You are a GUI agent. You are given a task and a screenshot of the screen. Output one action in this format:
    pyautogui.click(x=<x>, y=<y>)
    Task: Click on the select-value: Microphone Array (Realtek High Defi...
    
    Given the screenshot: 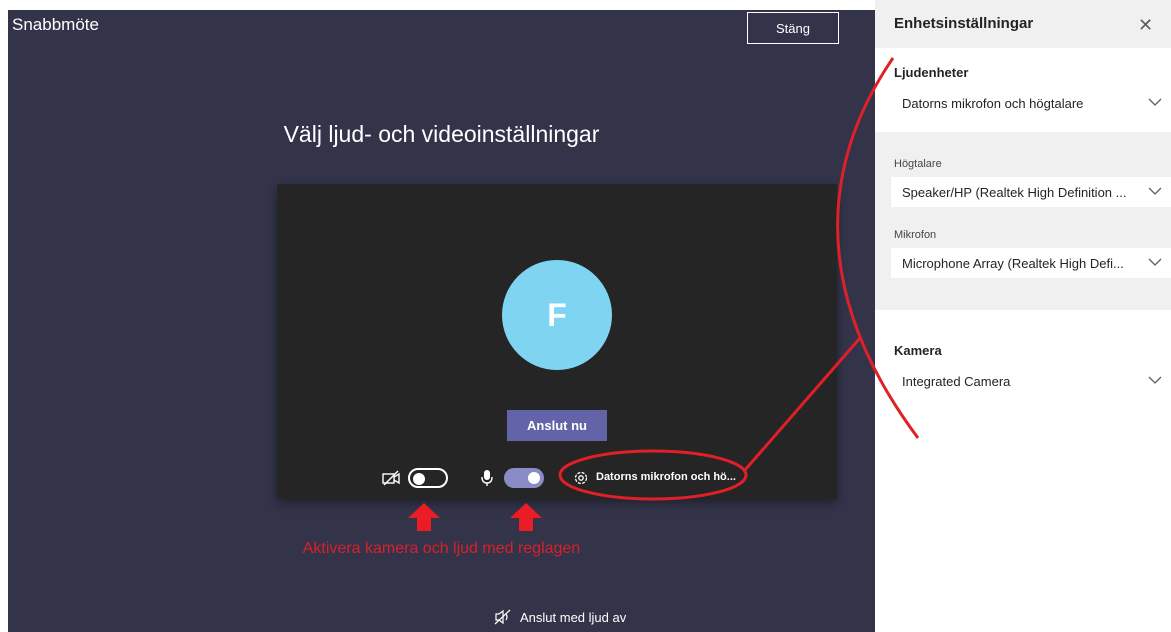 What is the action you would take?
    pyautogui.click(x=1013, y=263)
    